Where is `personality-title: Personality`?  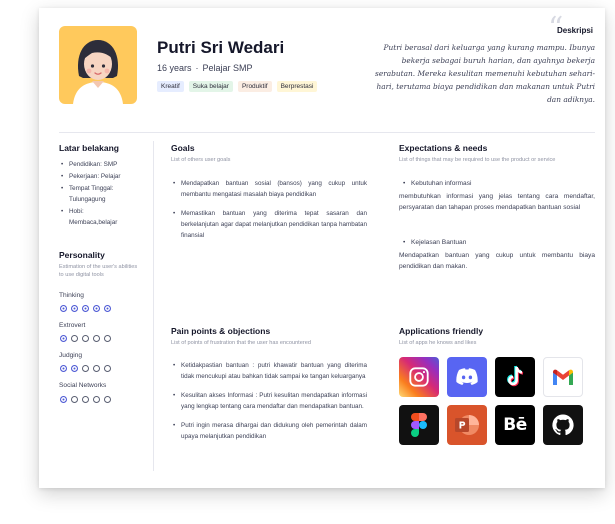 personality-title: Personality is located at coordinates (82, 255).